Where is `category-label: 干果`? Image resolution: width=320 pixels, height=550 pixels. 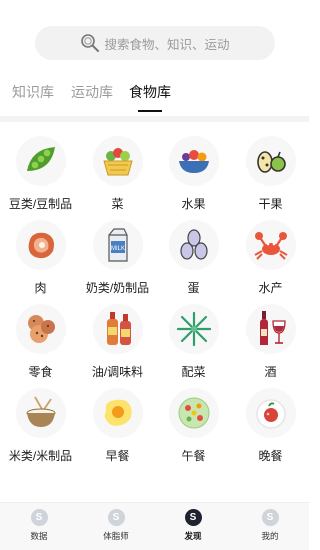 category-label: 干果 is located at coordinates (270, 204).